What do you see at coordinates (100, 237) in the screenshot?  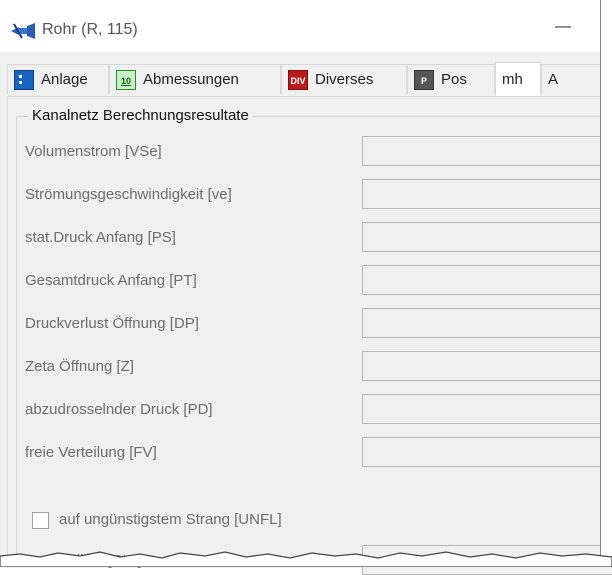 I see `stat-druck-label: stat.Druck Anfang [PS]` at bounding box center [100, 237].